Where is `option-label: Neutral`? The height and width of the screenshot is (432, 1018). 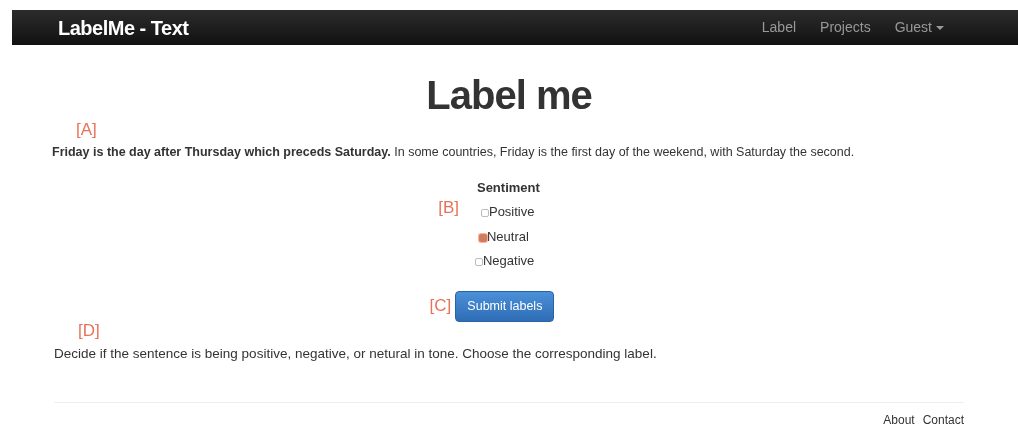 option-label: Neutral is located at coordinates (507, 236).